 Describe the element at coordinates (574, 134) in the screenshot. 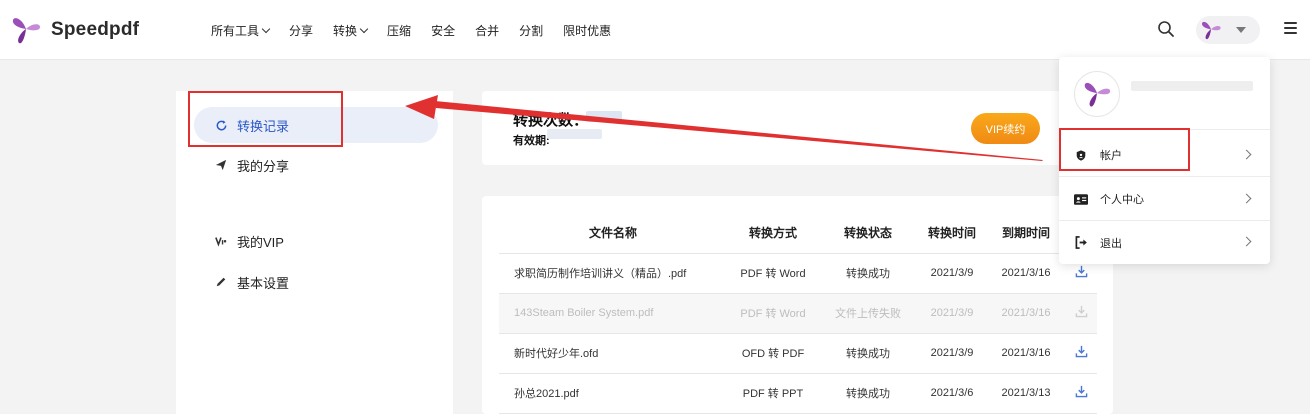

I see `redacted-expiry` at that location.